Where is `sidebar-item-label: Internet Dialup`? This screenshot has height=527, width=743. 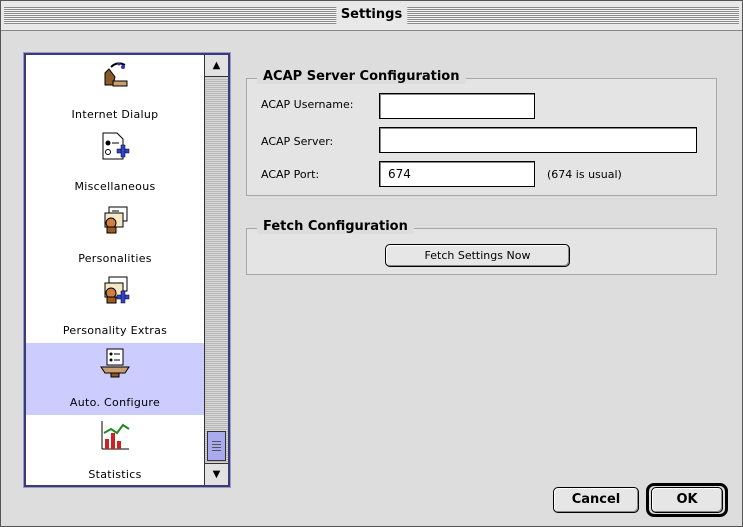 sidebar-item-label: Internet Dialup is located at coordinates (115, 114).